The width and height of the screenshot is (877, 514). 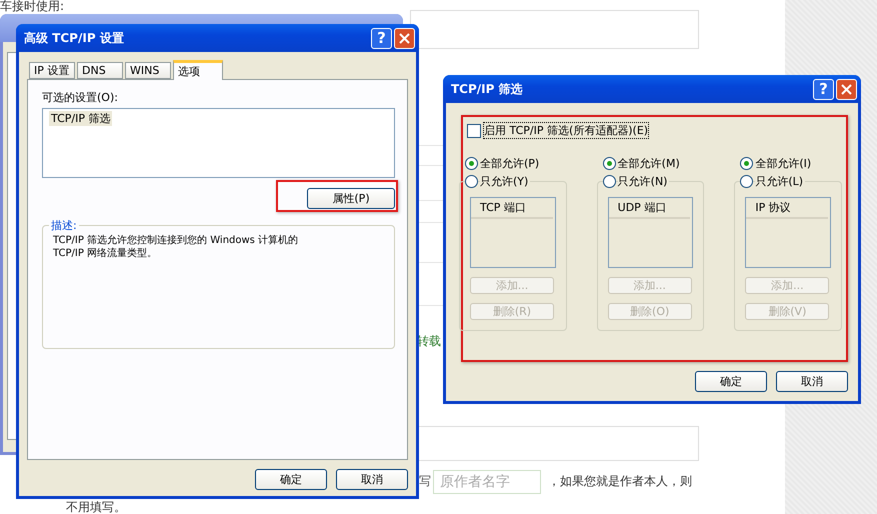 I want to click on page-text: 车接时使用:, so click(x=32, y=6).